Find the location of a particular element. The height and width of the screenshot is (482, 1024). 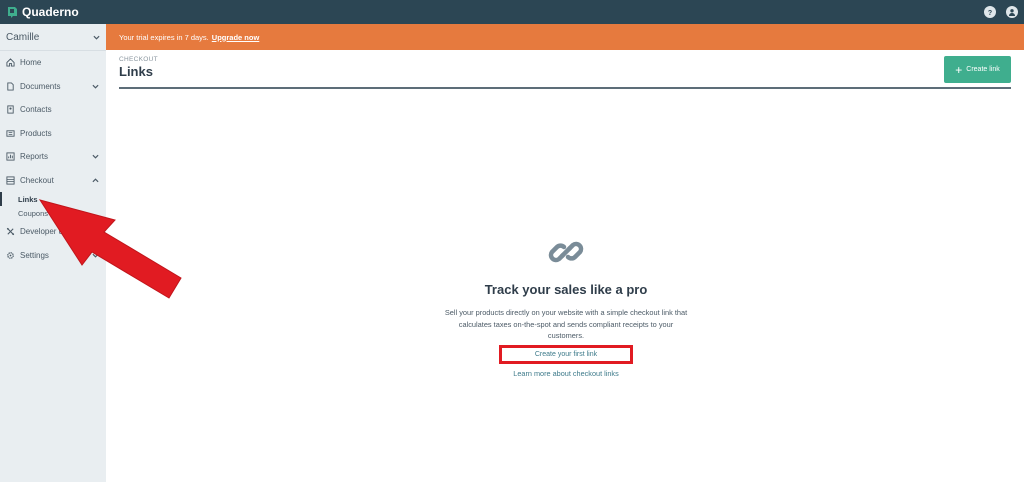

sidebar-item-developer-docs: Developer docs is located at coordinates (53, 232).